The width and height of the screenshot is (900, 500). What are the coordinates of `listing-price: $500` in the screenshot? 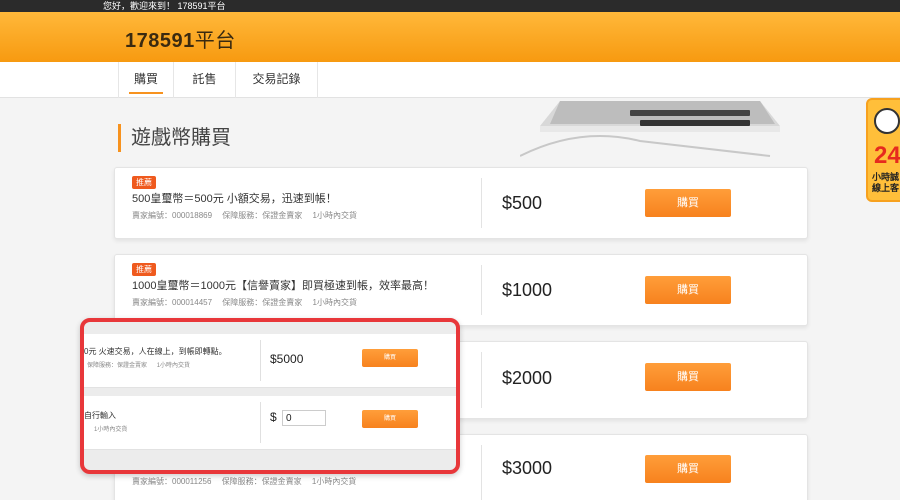 It's located at (522, 203).